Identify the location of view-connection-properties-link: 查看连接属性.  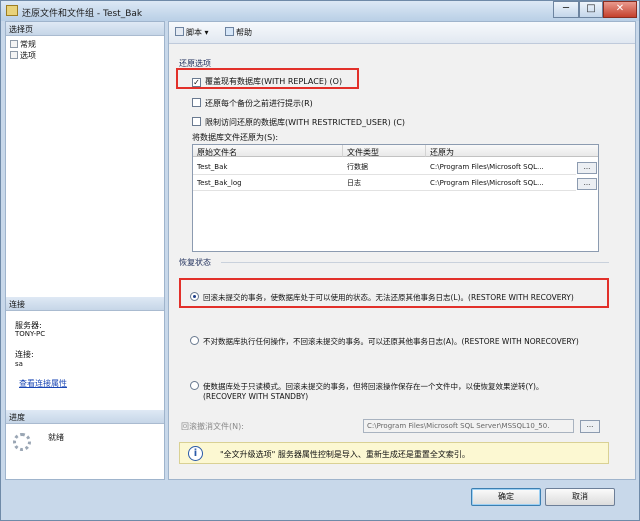
(43, 383).